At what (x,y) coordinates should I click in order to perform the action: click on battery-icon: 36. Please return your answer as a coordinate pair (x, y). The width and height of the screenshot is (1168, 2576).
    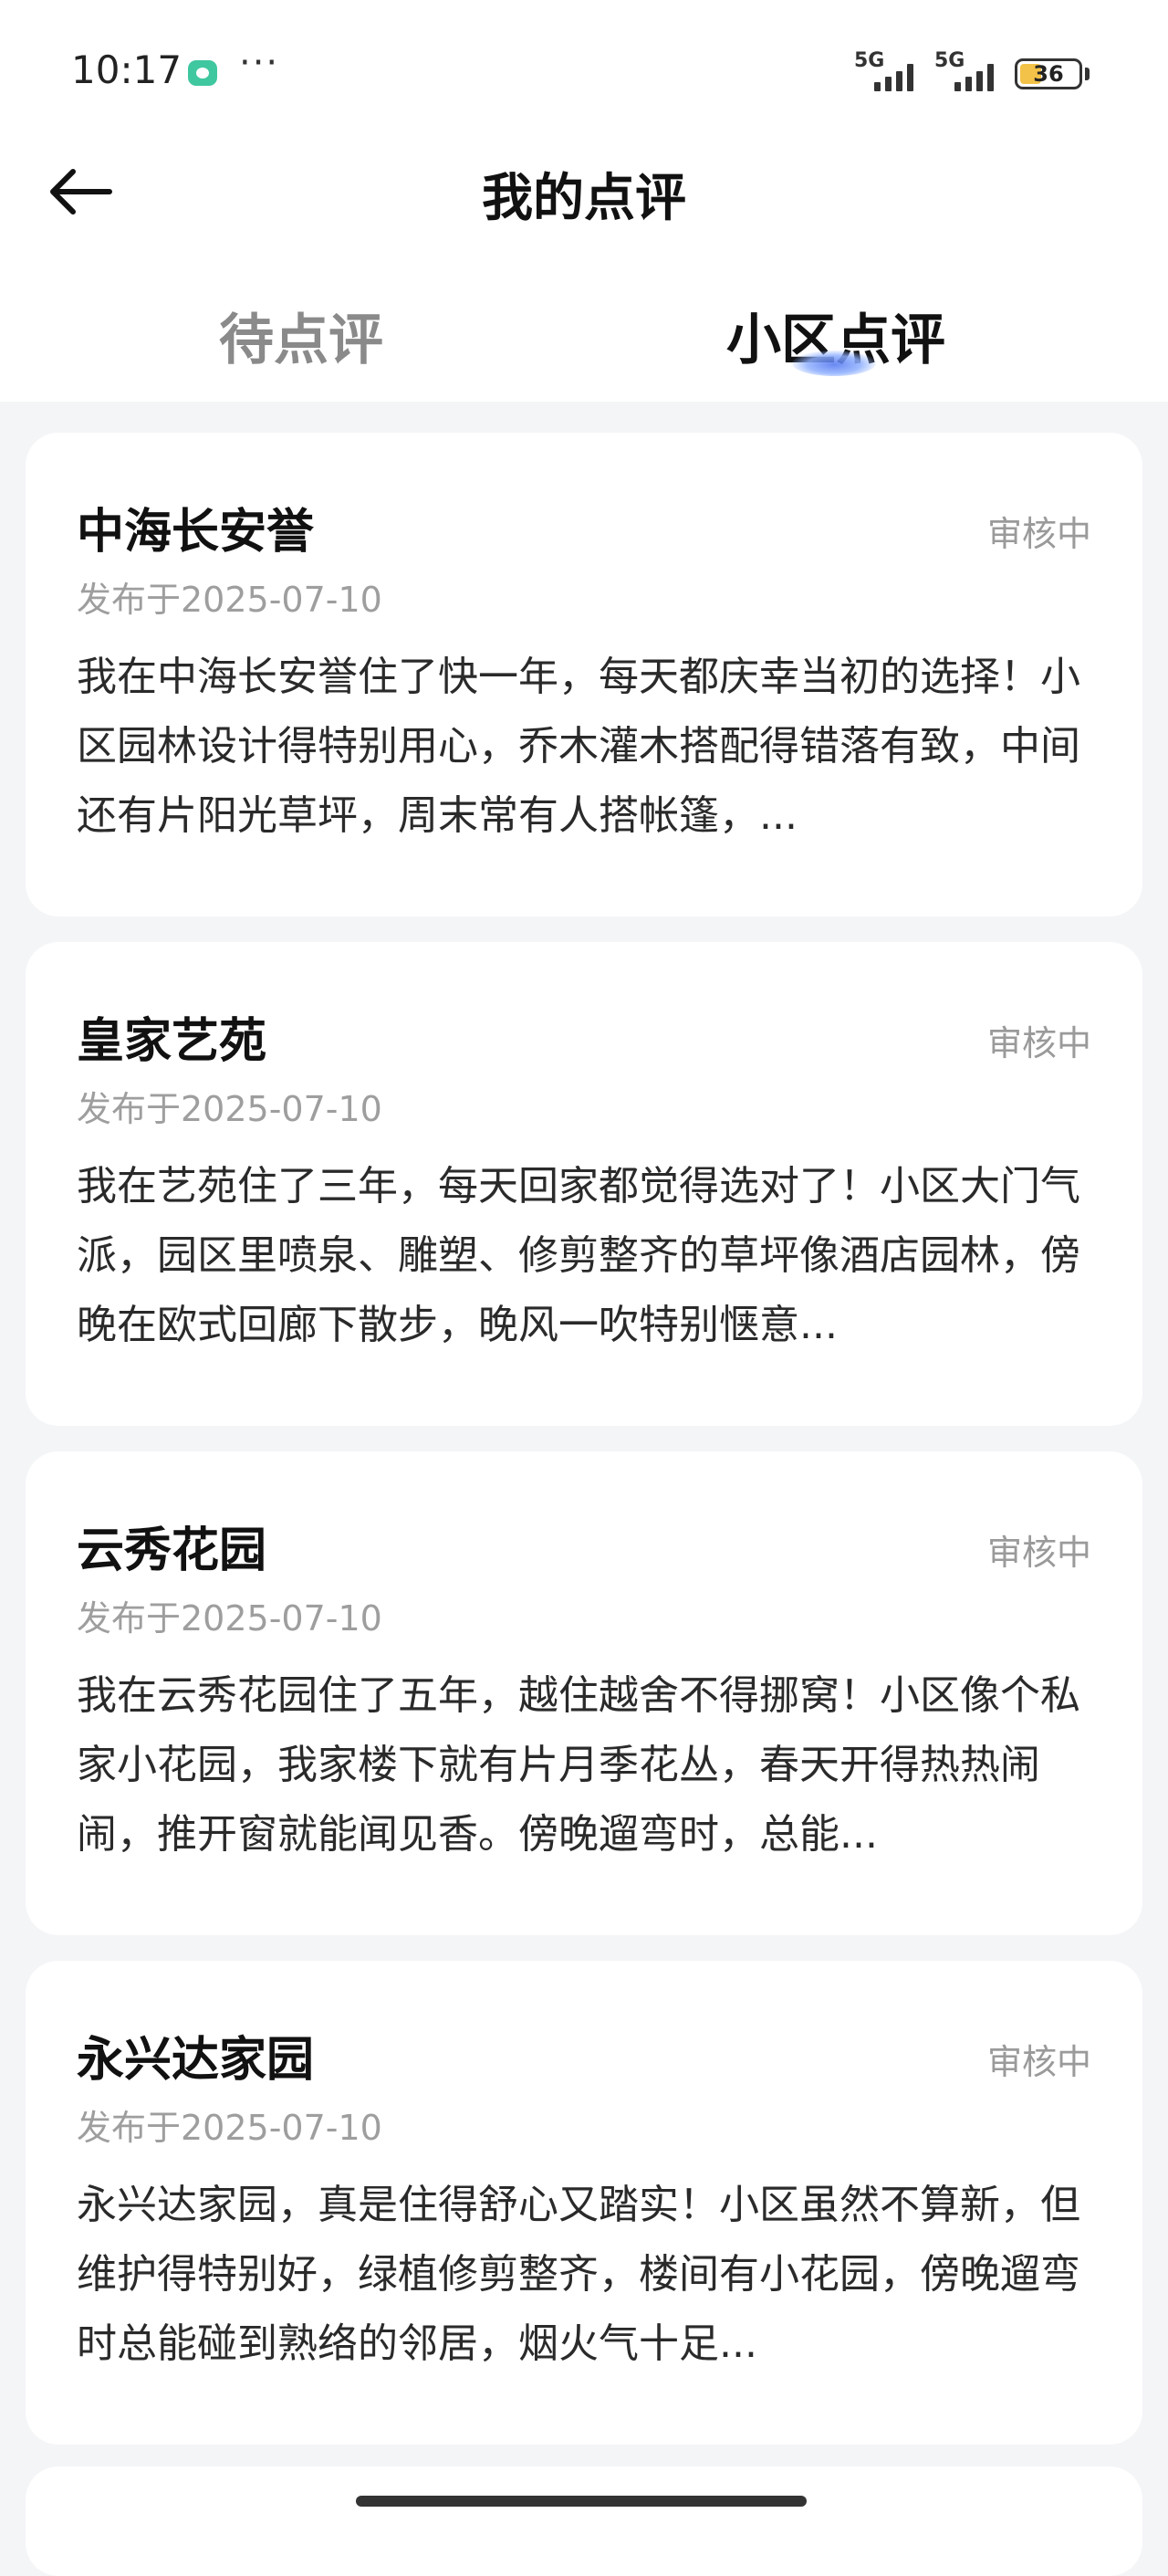
    Looking at the image, I should click on (1048, 73).